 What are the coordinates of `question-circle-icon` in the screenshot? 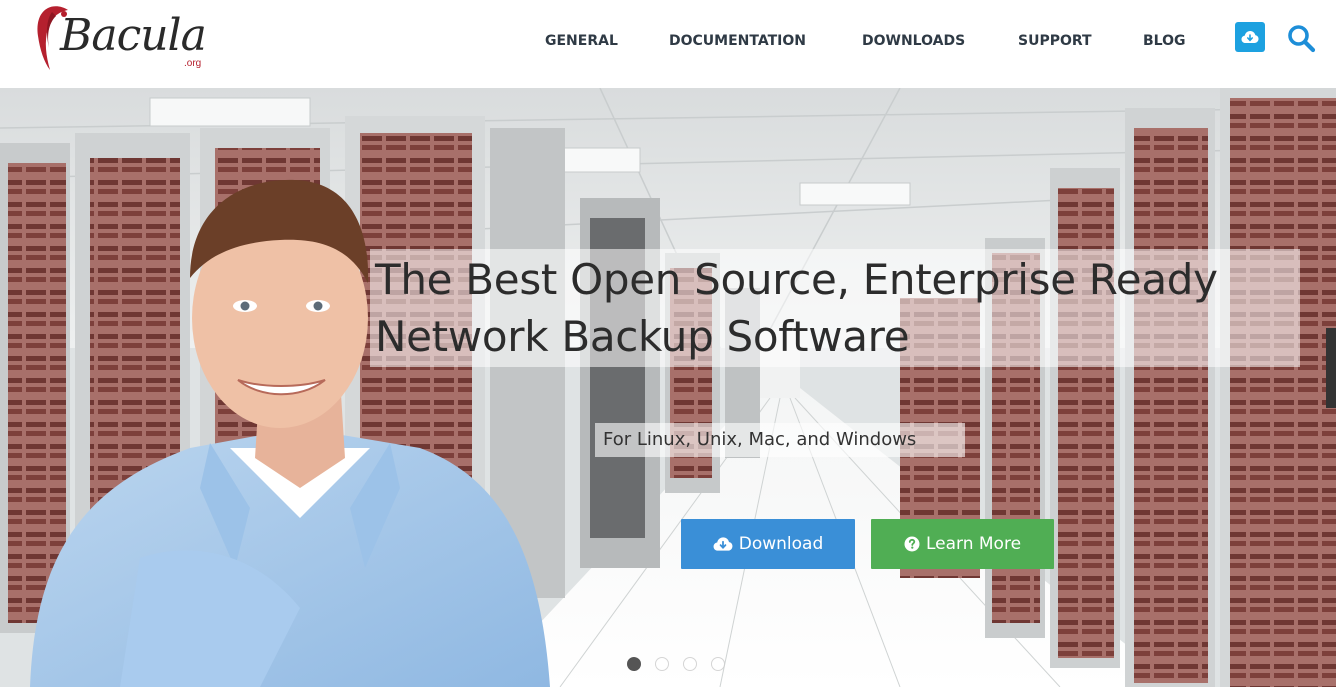 It's located at (912, 544).